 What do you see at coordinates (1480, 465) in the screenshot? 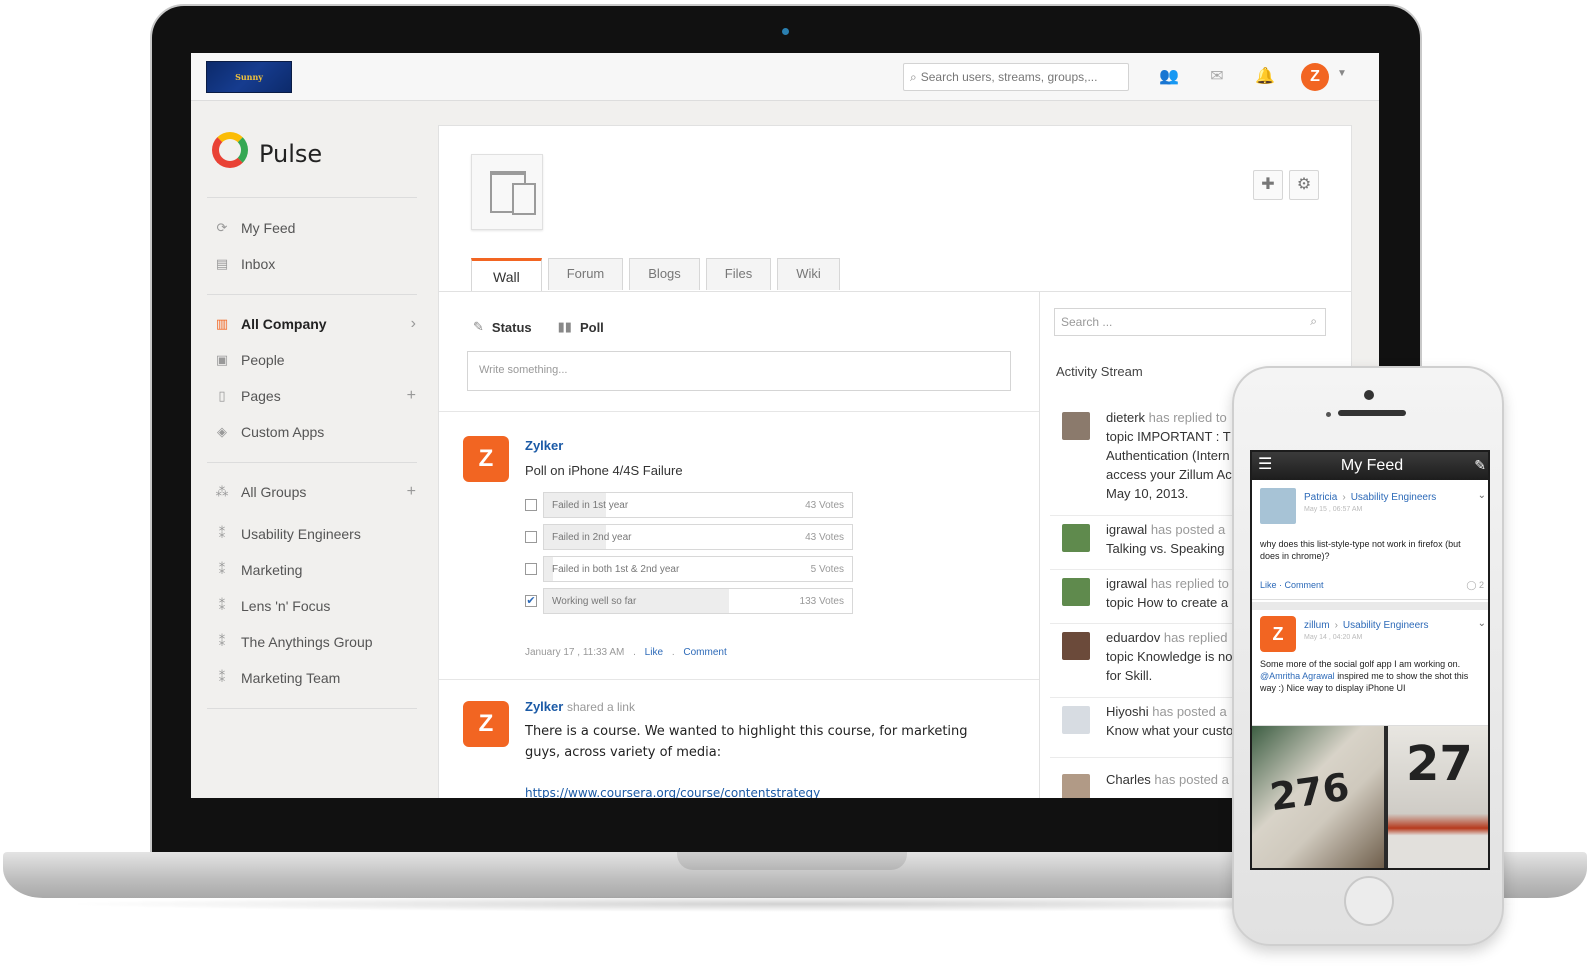
I see `edit-icon: ✎` at bounding box center [1480, 465].